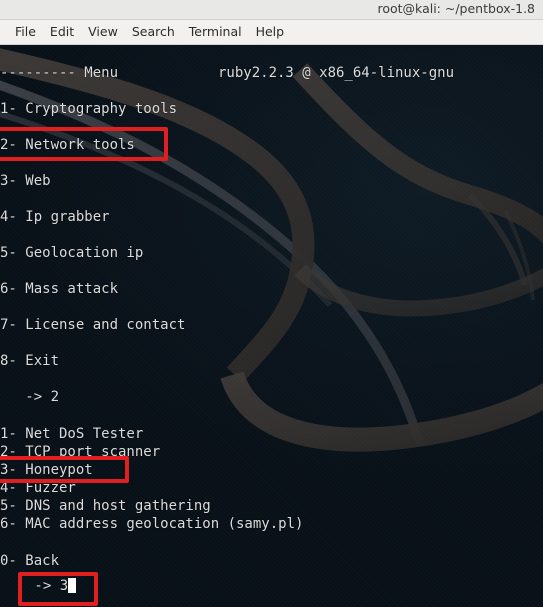 This screenshot has height=607, width=543. Describe the element at coordinates (153, 32) in the screenshot. I see `menu-item-search: Search` at that location.